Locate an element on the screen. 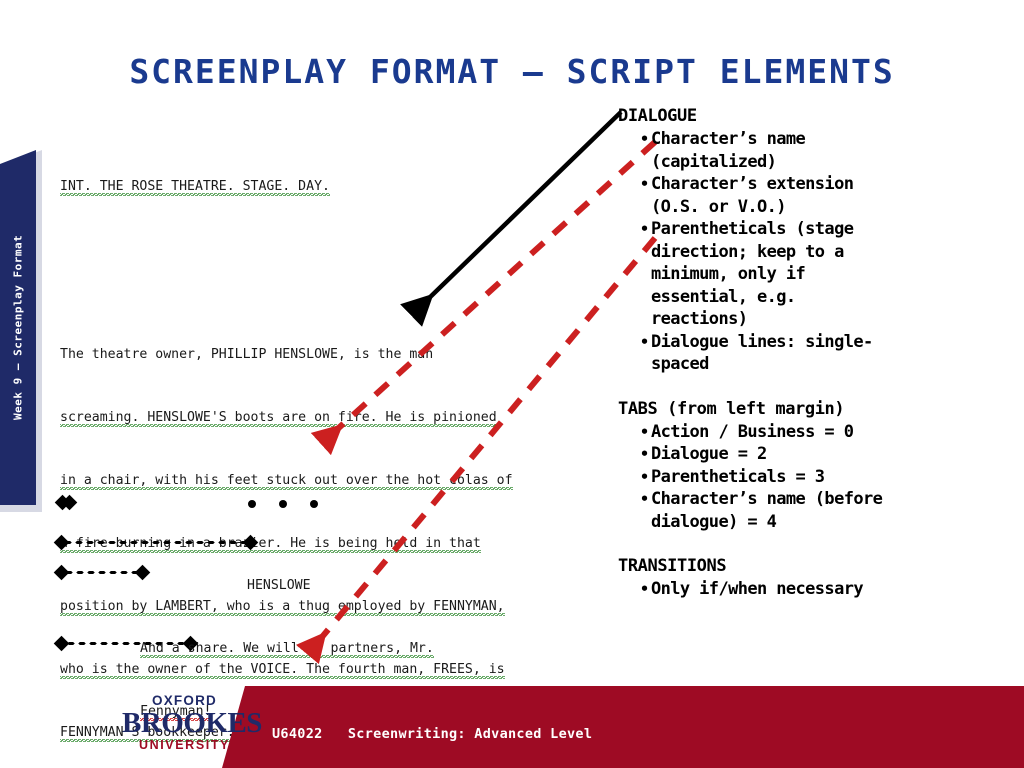  university-logo: OXFORD BROOKES UNIVERSITY is located at coordinates (192, 722).